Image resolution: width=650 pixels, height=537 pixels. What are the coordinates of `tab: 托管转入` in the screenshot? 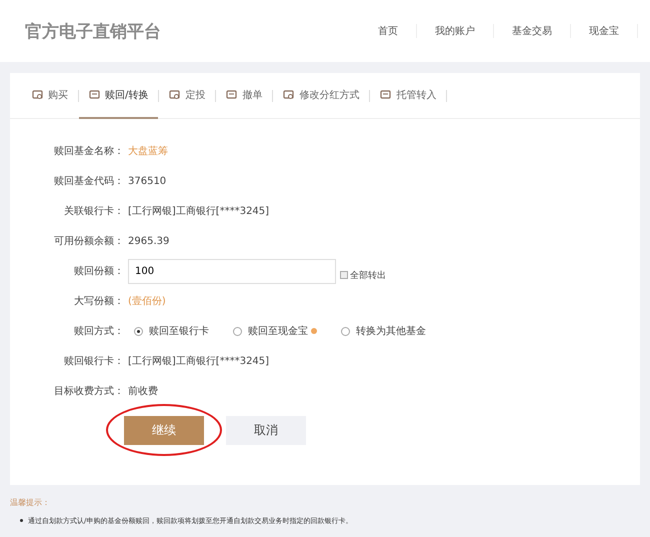 It's located at (408, 95).